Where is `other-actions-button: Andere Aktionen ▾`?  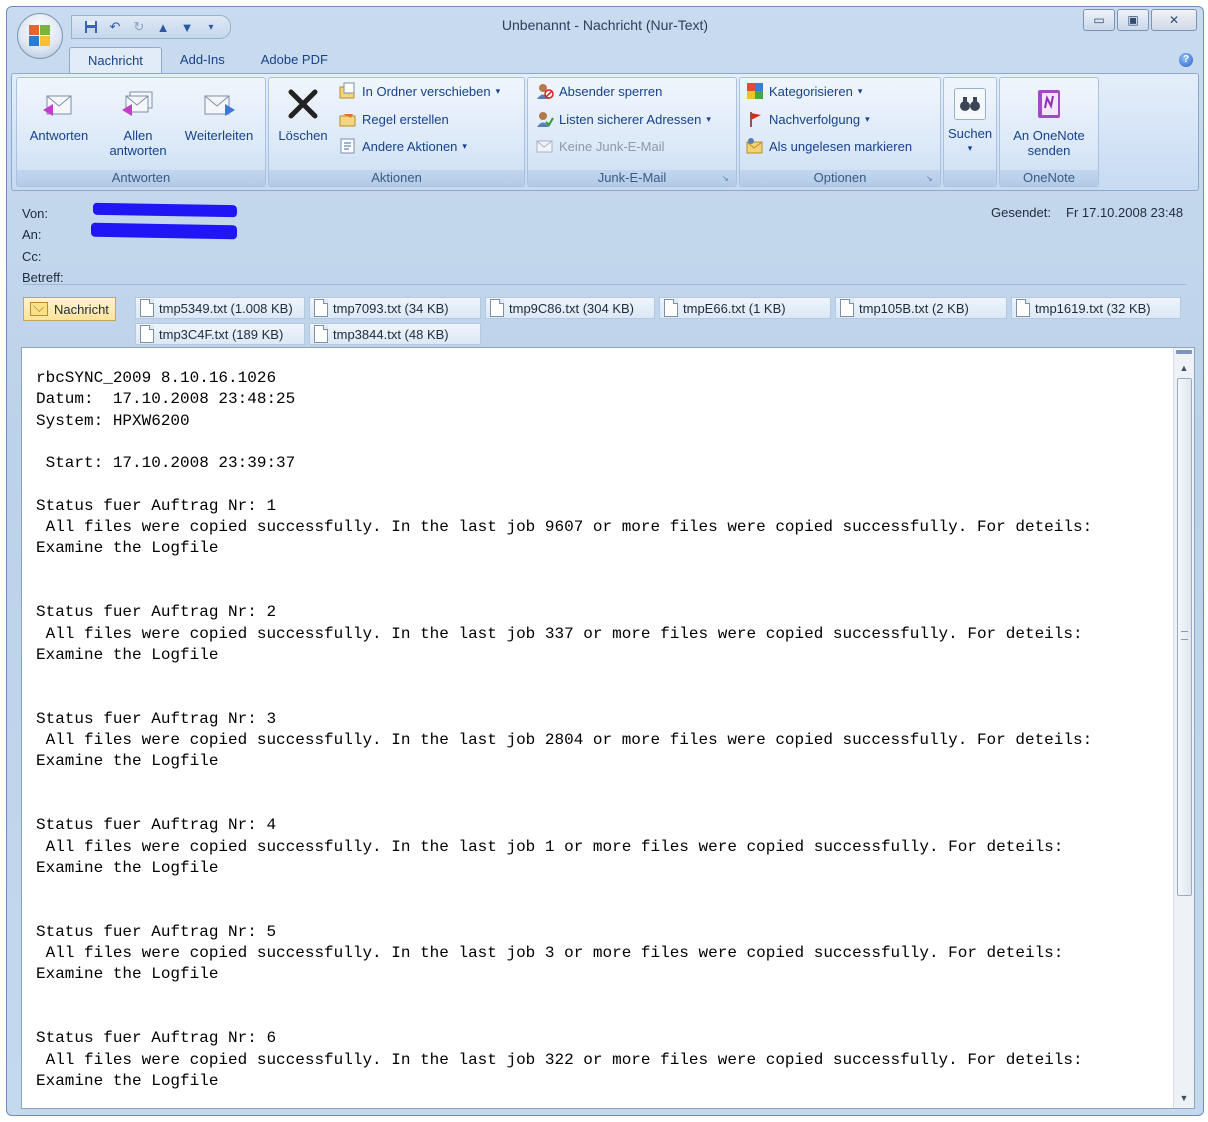
other-actions-button: Andere Aktionen ▾ is located at coordinates (403, 146).